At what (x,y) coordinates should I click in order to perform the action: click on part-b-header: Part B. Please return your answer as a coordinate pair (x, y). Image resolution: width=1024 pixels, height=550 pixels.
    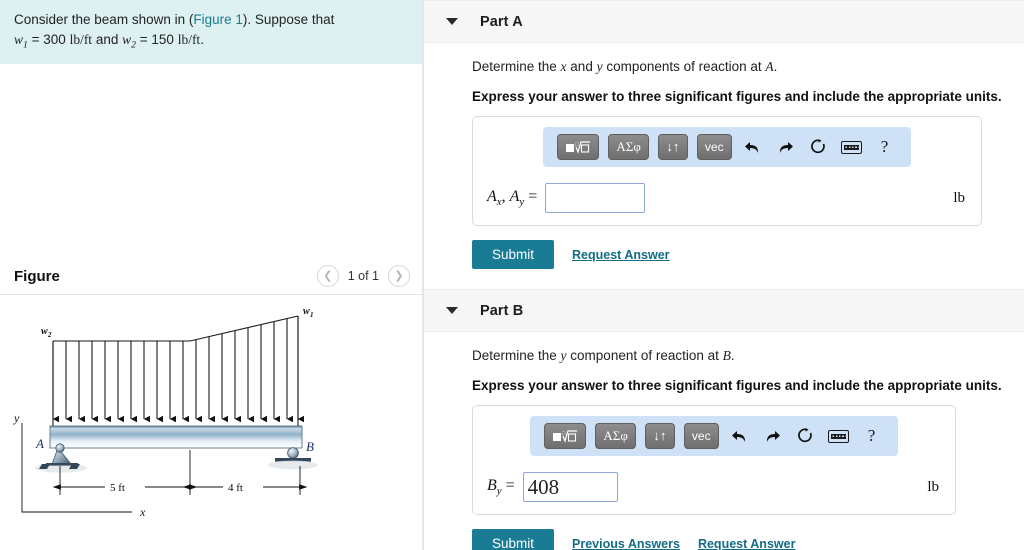
    Looking at the image, I should click on (724, 310).